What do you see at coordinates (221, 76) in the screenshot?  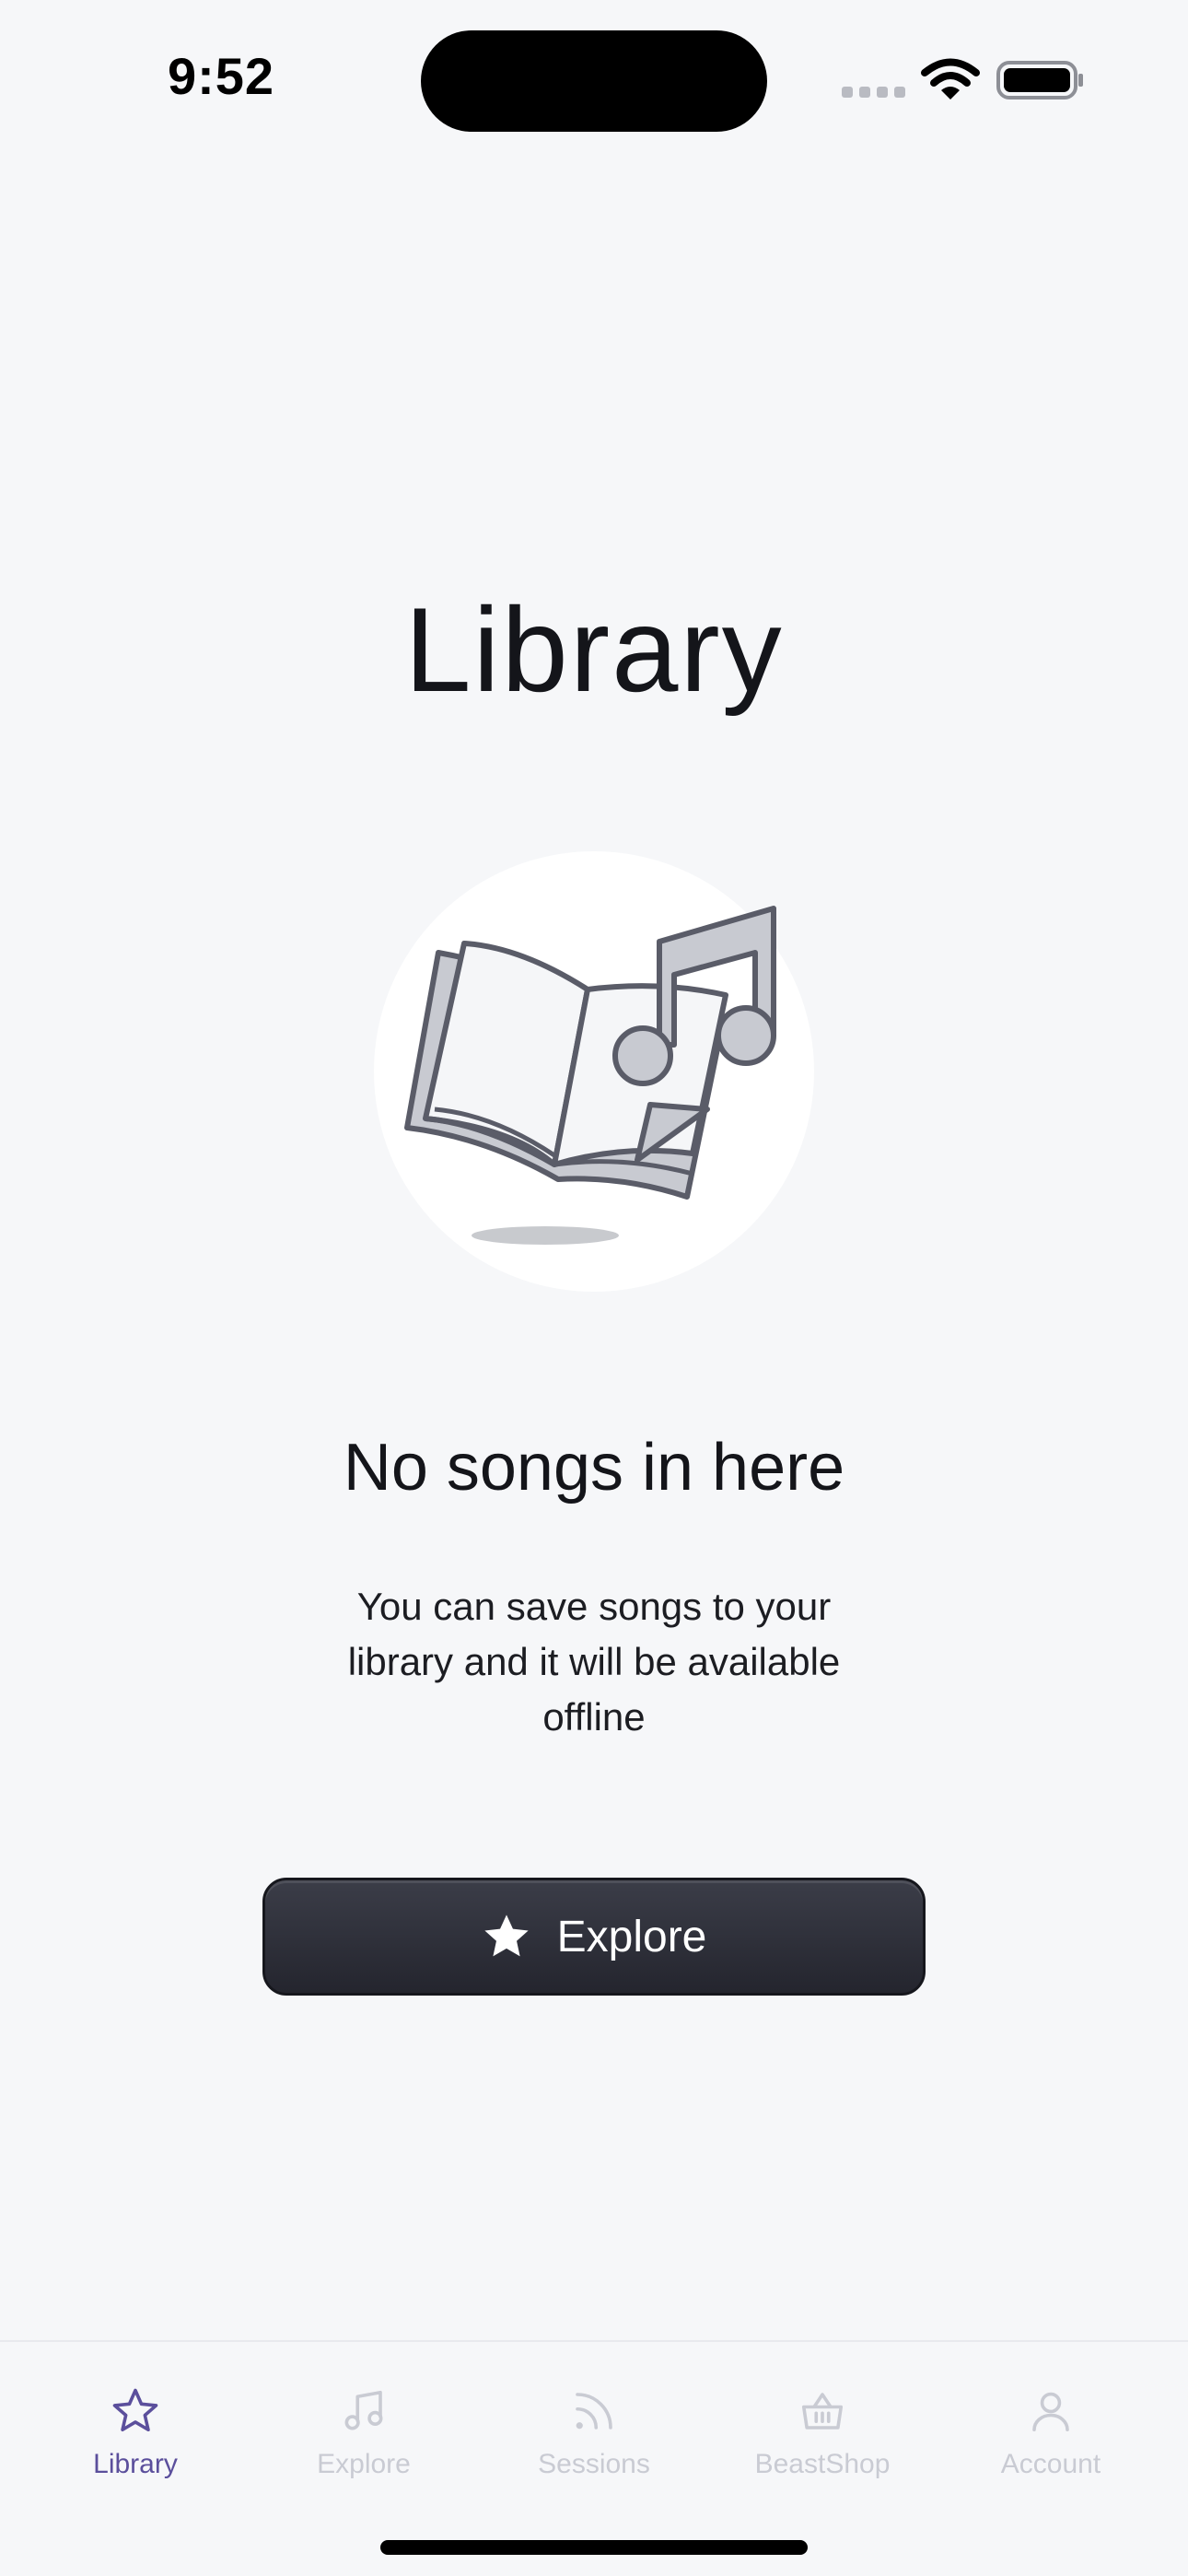 I see `status-time: 9:52` at bounding box center [221, 76].